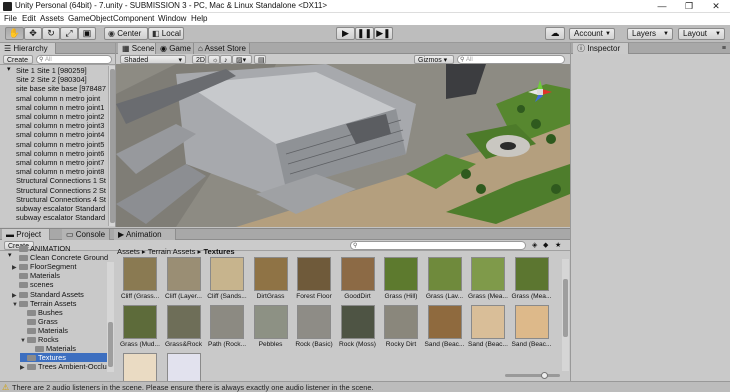  What do you see at coordinates (74, 59) in the screenshot?
I see `hierarchy-search-input: ⚲ All` at bounding box center [74, 59].